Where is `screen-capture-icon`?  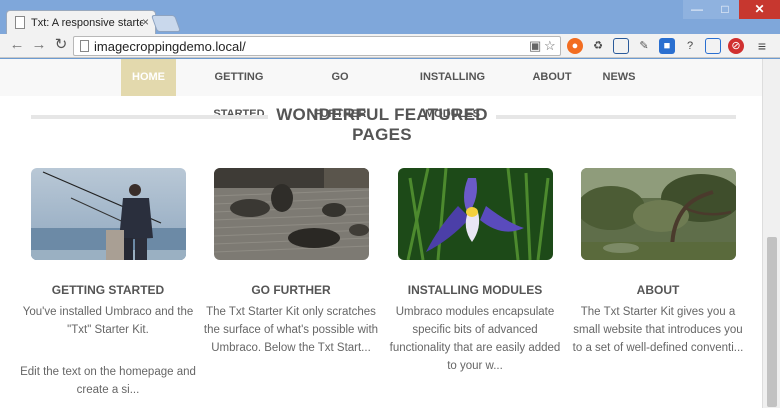 screen-capture-icon is located at coordinates (621, 46).